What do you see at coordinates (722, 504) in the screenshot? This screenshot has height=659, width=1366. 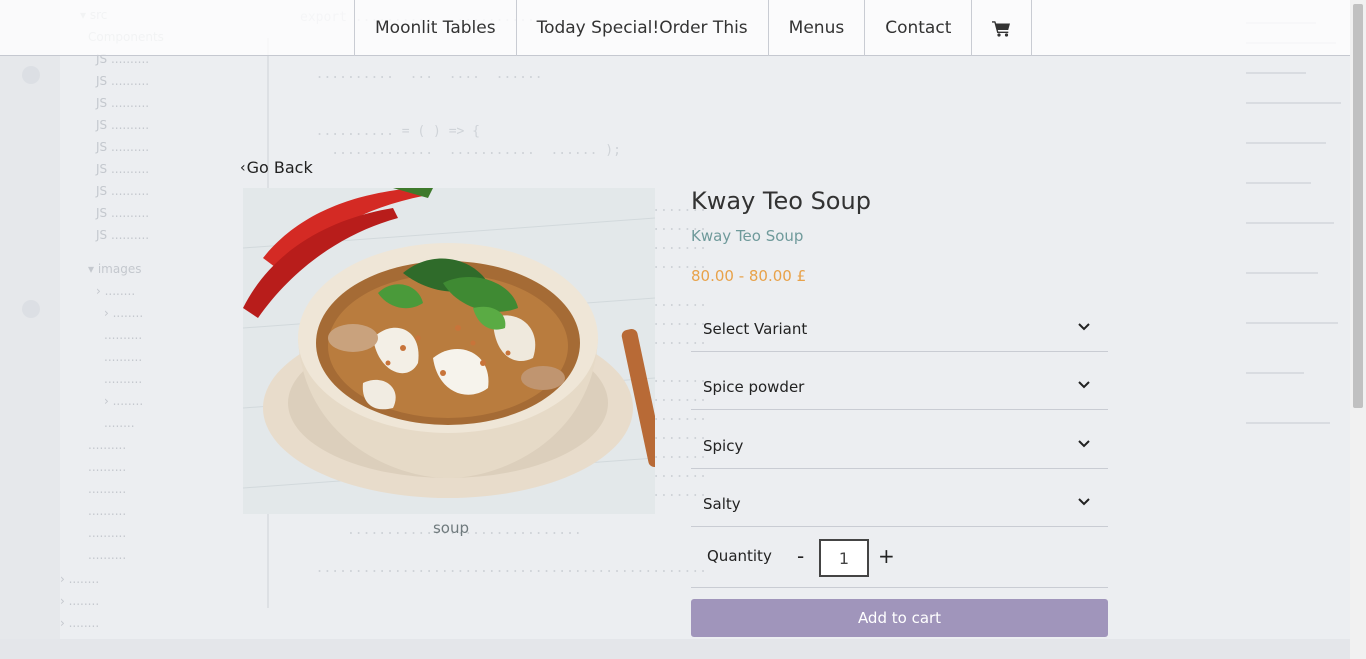 I see `option-label: Salty` at bounding box center [722, 504].